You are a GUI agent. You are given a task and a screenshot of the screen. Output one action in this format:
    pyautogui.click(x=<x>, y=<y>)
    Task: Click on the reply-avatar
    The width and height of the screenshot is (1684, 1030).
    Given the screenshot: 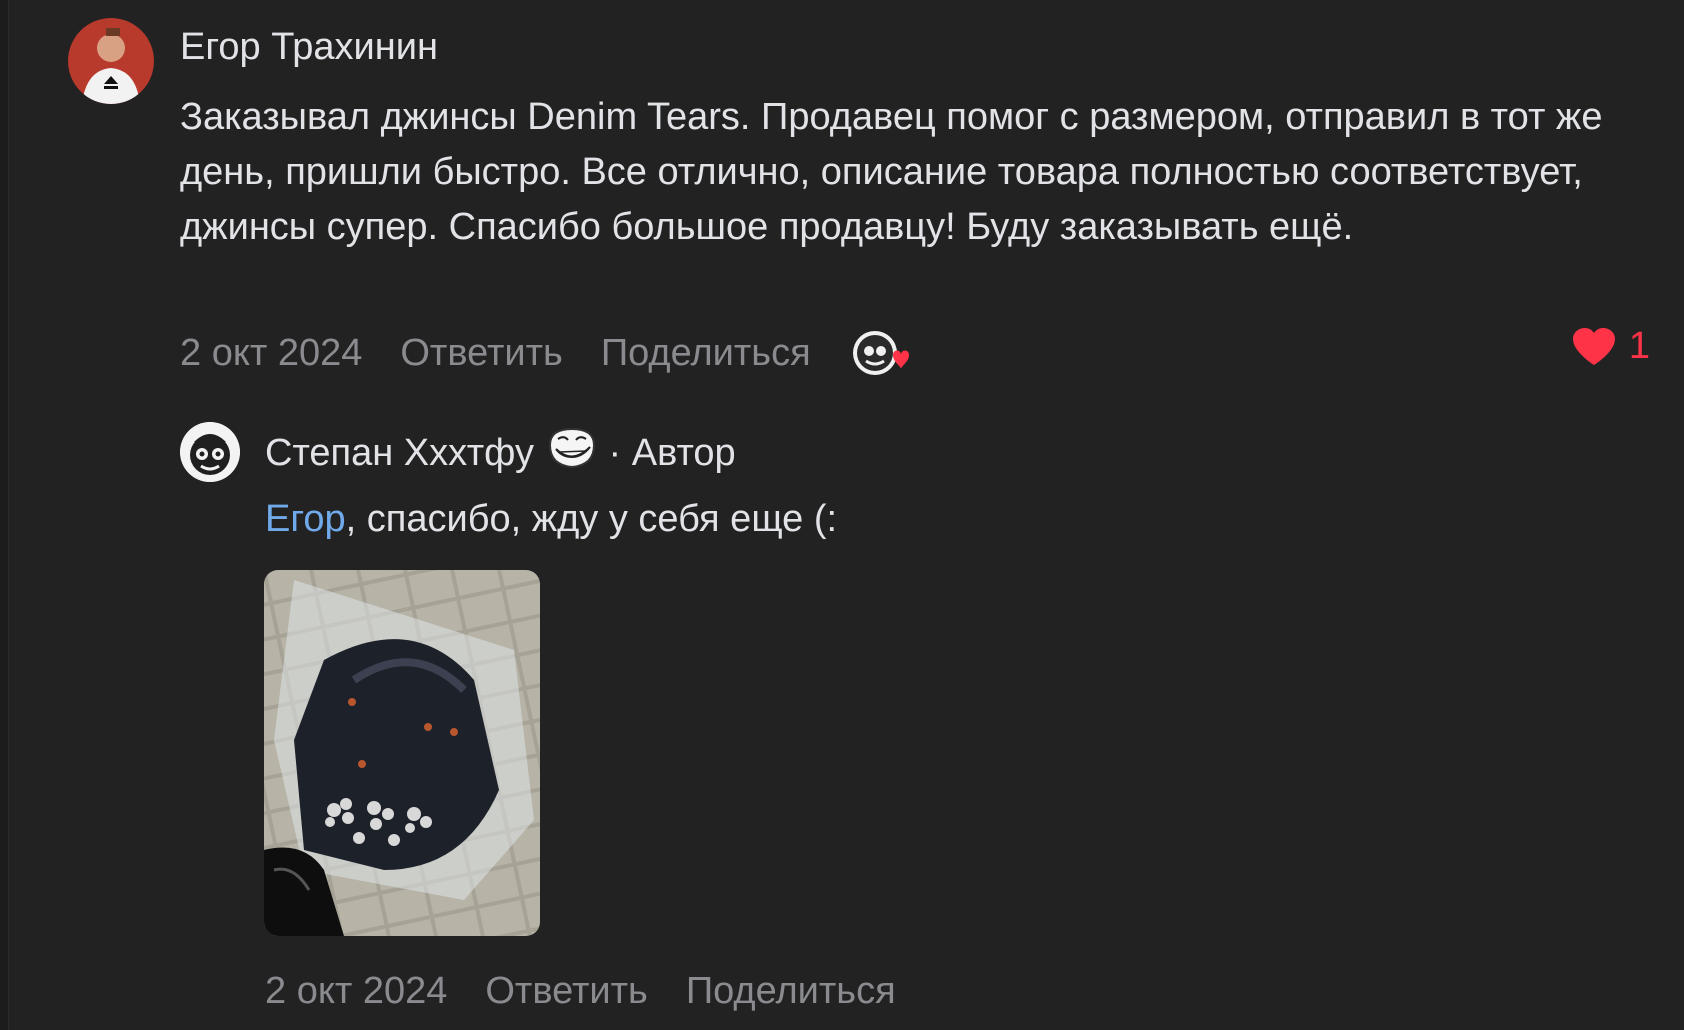 What is the action you would take?
    pyautogui.click(x=210, y=452)
    